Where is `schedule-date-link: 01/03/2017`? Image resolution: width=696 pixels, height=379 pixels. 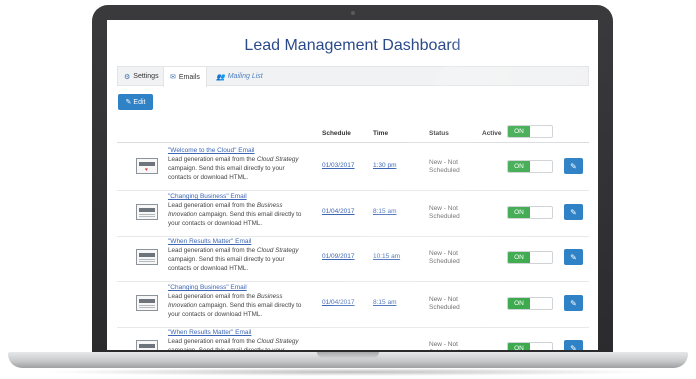
schedule-date-link: 01/03/2017 is located at coordinates (338, 165).